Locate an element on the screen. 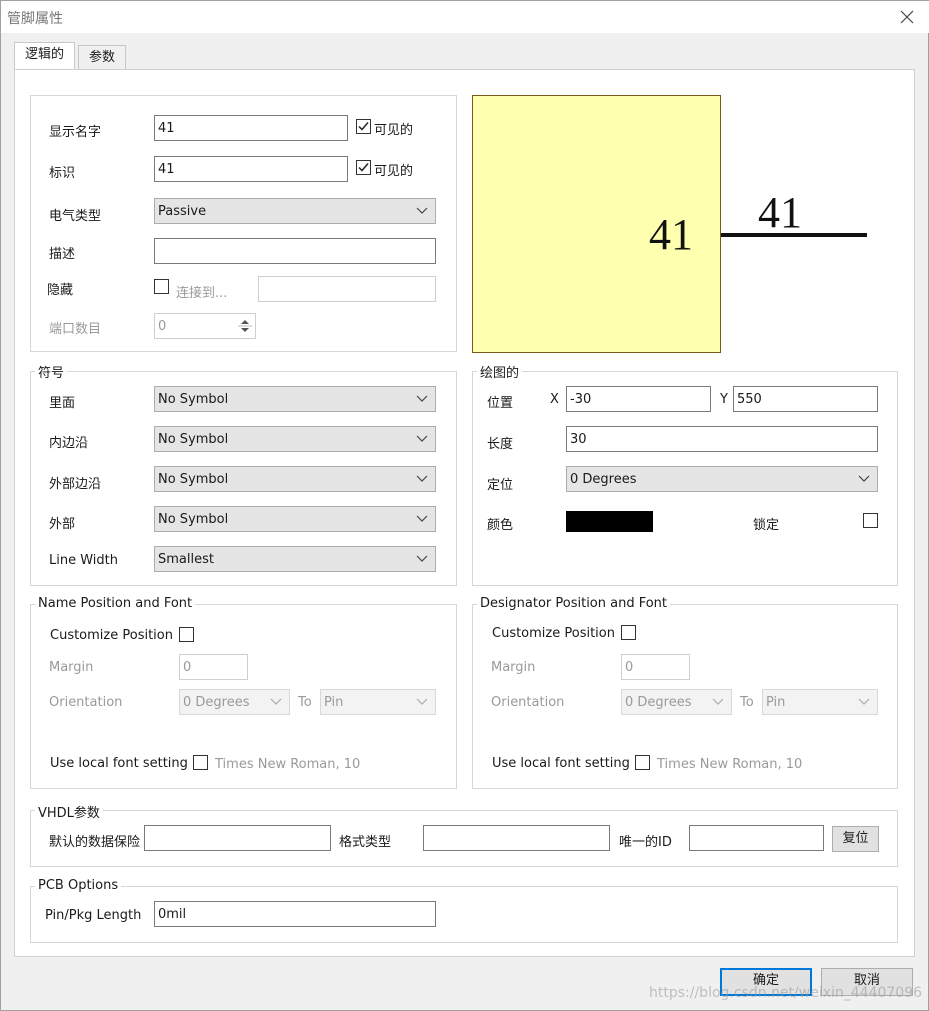 The width and height of the screenshot is (929, 1011). designator-margin-input: 0 is located at coordinates (655, 667).